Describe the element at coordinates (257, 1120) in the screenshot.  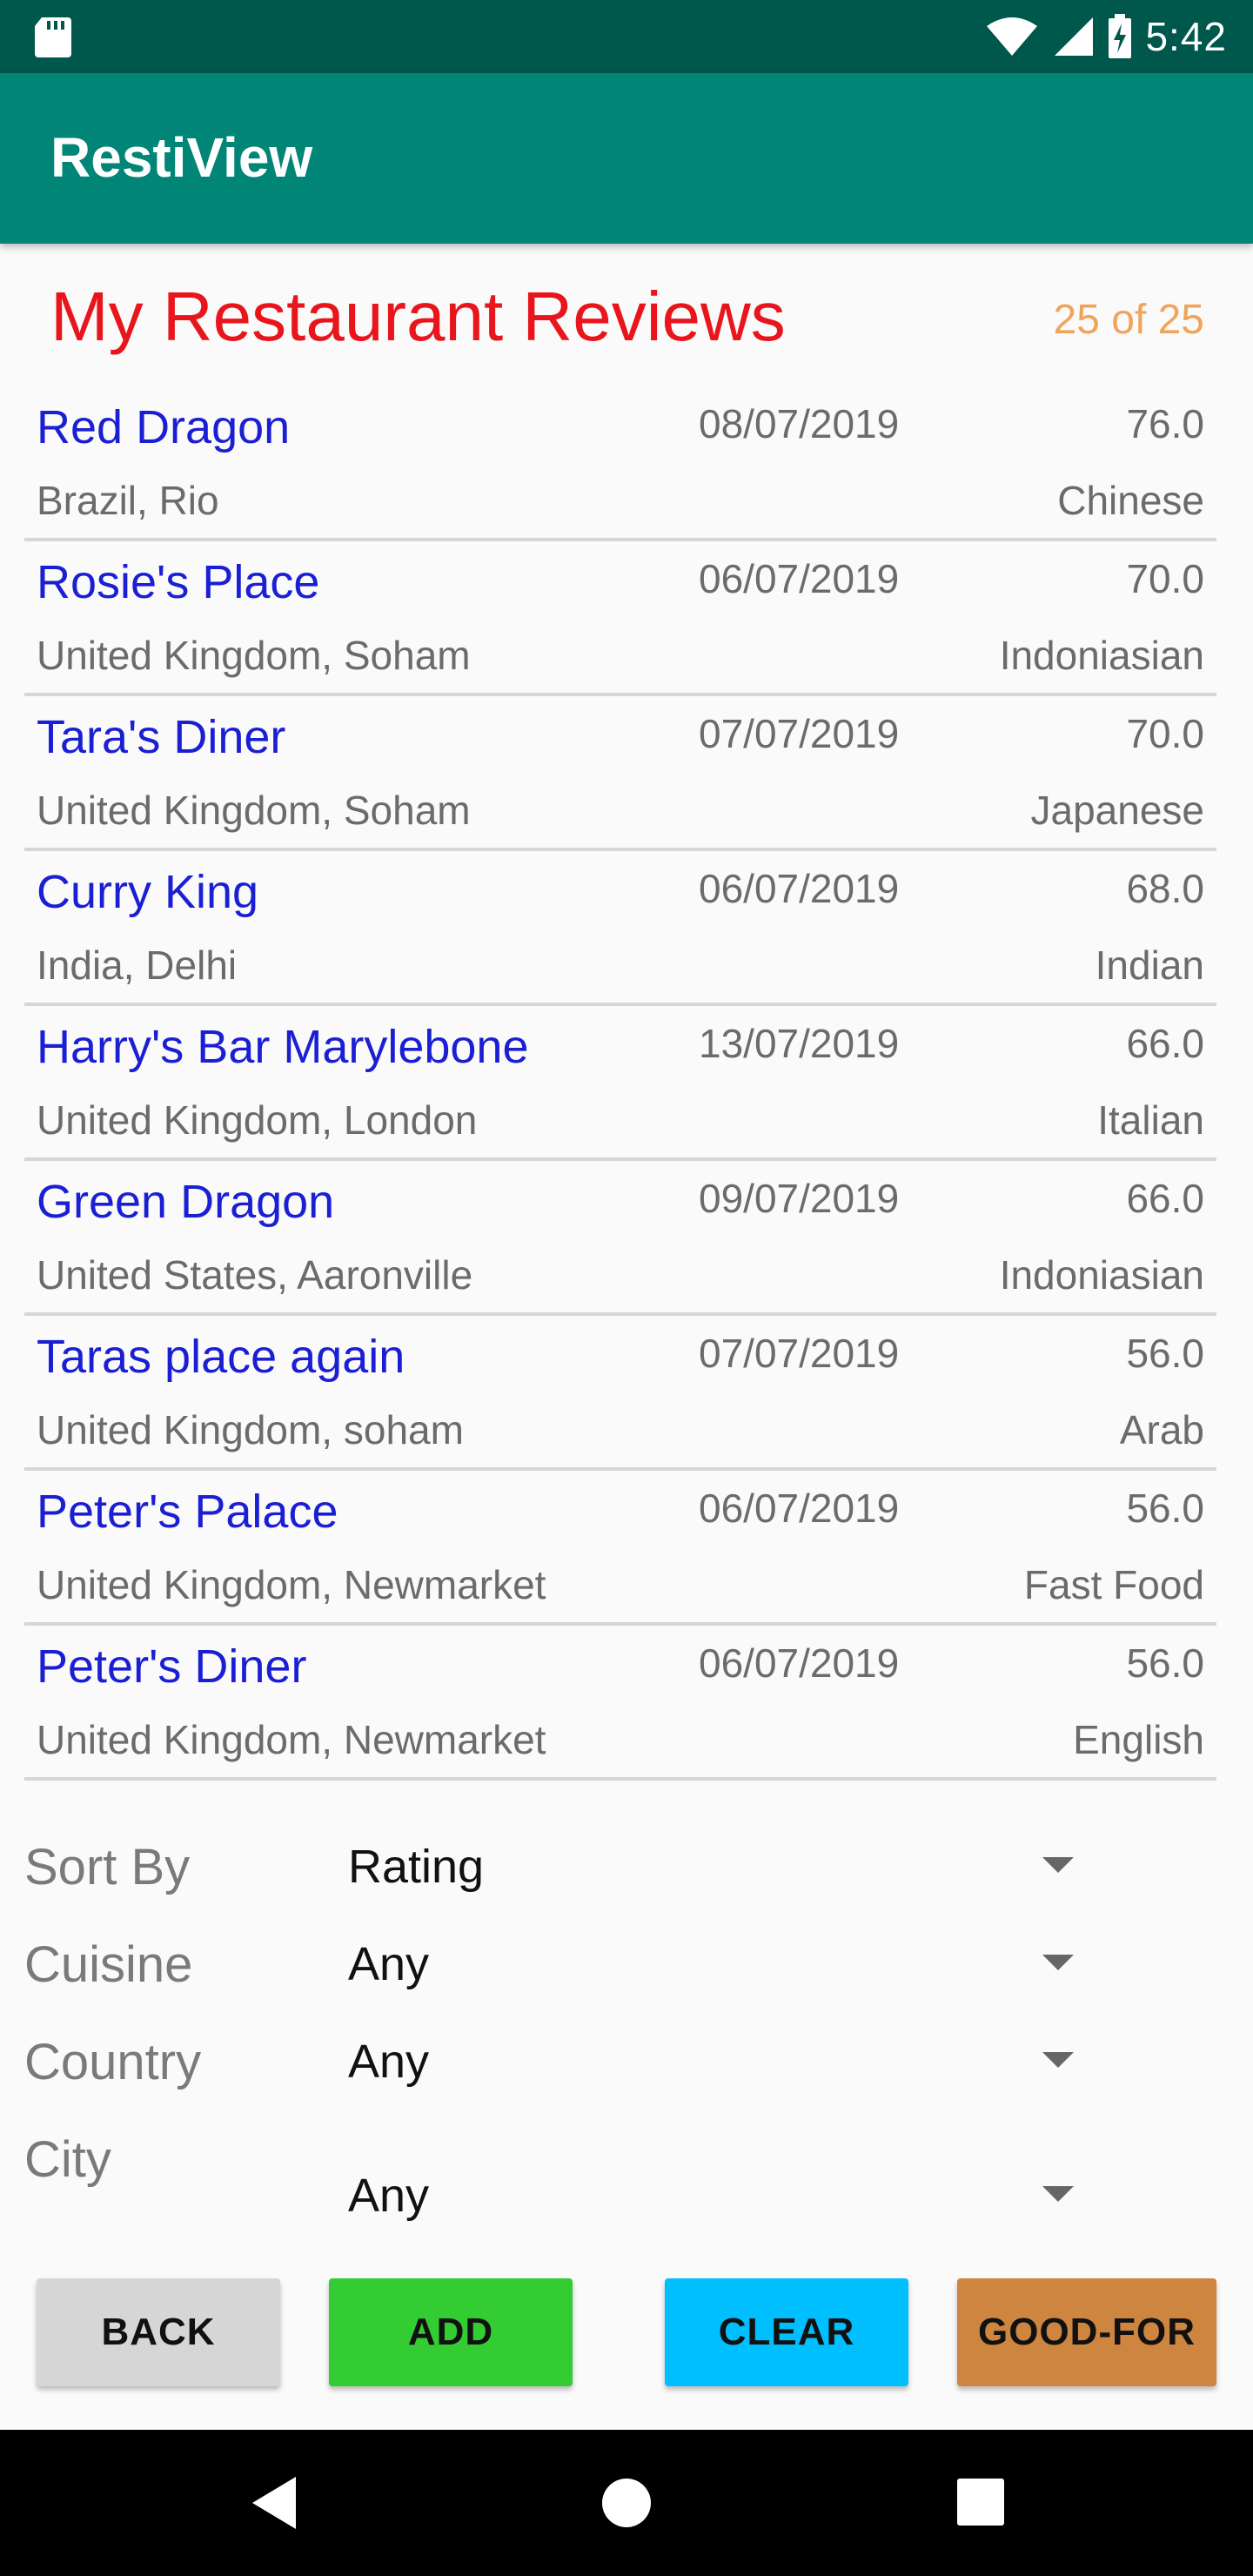
I see `restaurant-location: United Kingdom, London` at that location.